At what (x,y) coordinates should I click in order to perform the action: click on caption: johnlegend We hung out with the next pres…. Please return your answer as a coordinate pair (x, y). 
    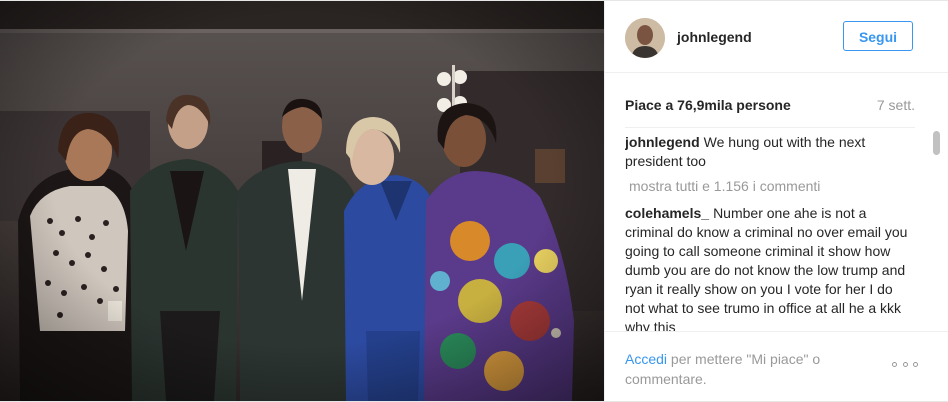
    Looking at the image, I should click on (770, 152).